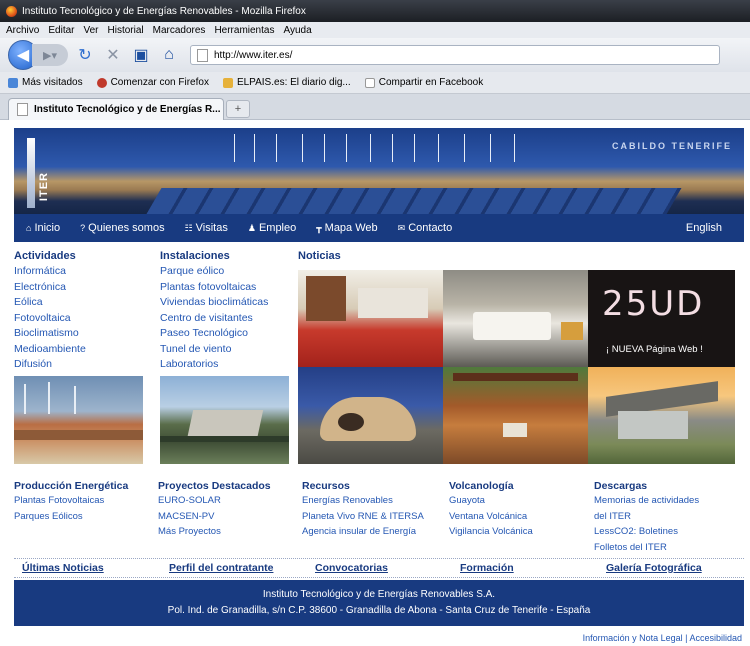 The height and width of the screenshot is (646, 750). I want to click on link-galeria-fotografica: Galería Fotográfica, so click(654, 568).